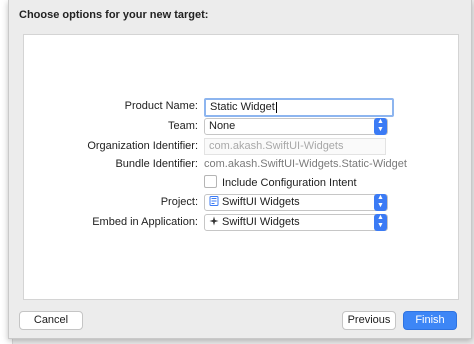 The width and height of the screenshot is (474, 344). I want to click on product-name-value: Static Widget, so click(242, 107).